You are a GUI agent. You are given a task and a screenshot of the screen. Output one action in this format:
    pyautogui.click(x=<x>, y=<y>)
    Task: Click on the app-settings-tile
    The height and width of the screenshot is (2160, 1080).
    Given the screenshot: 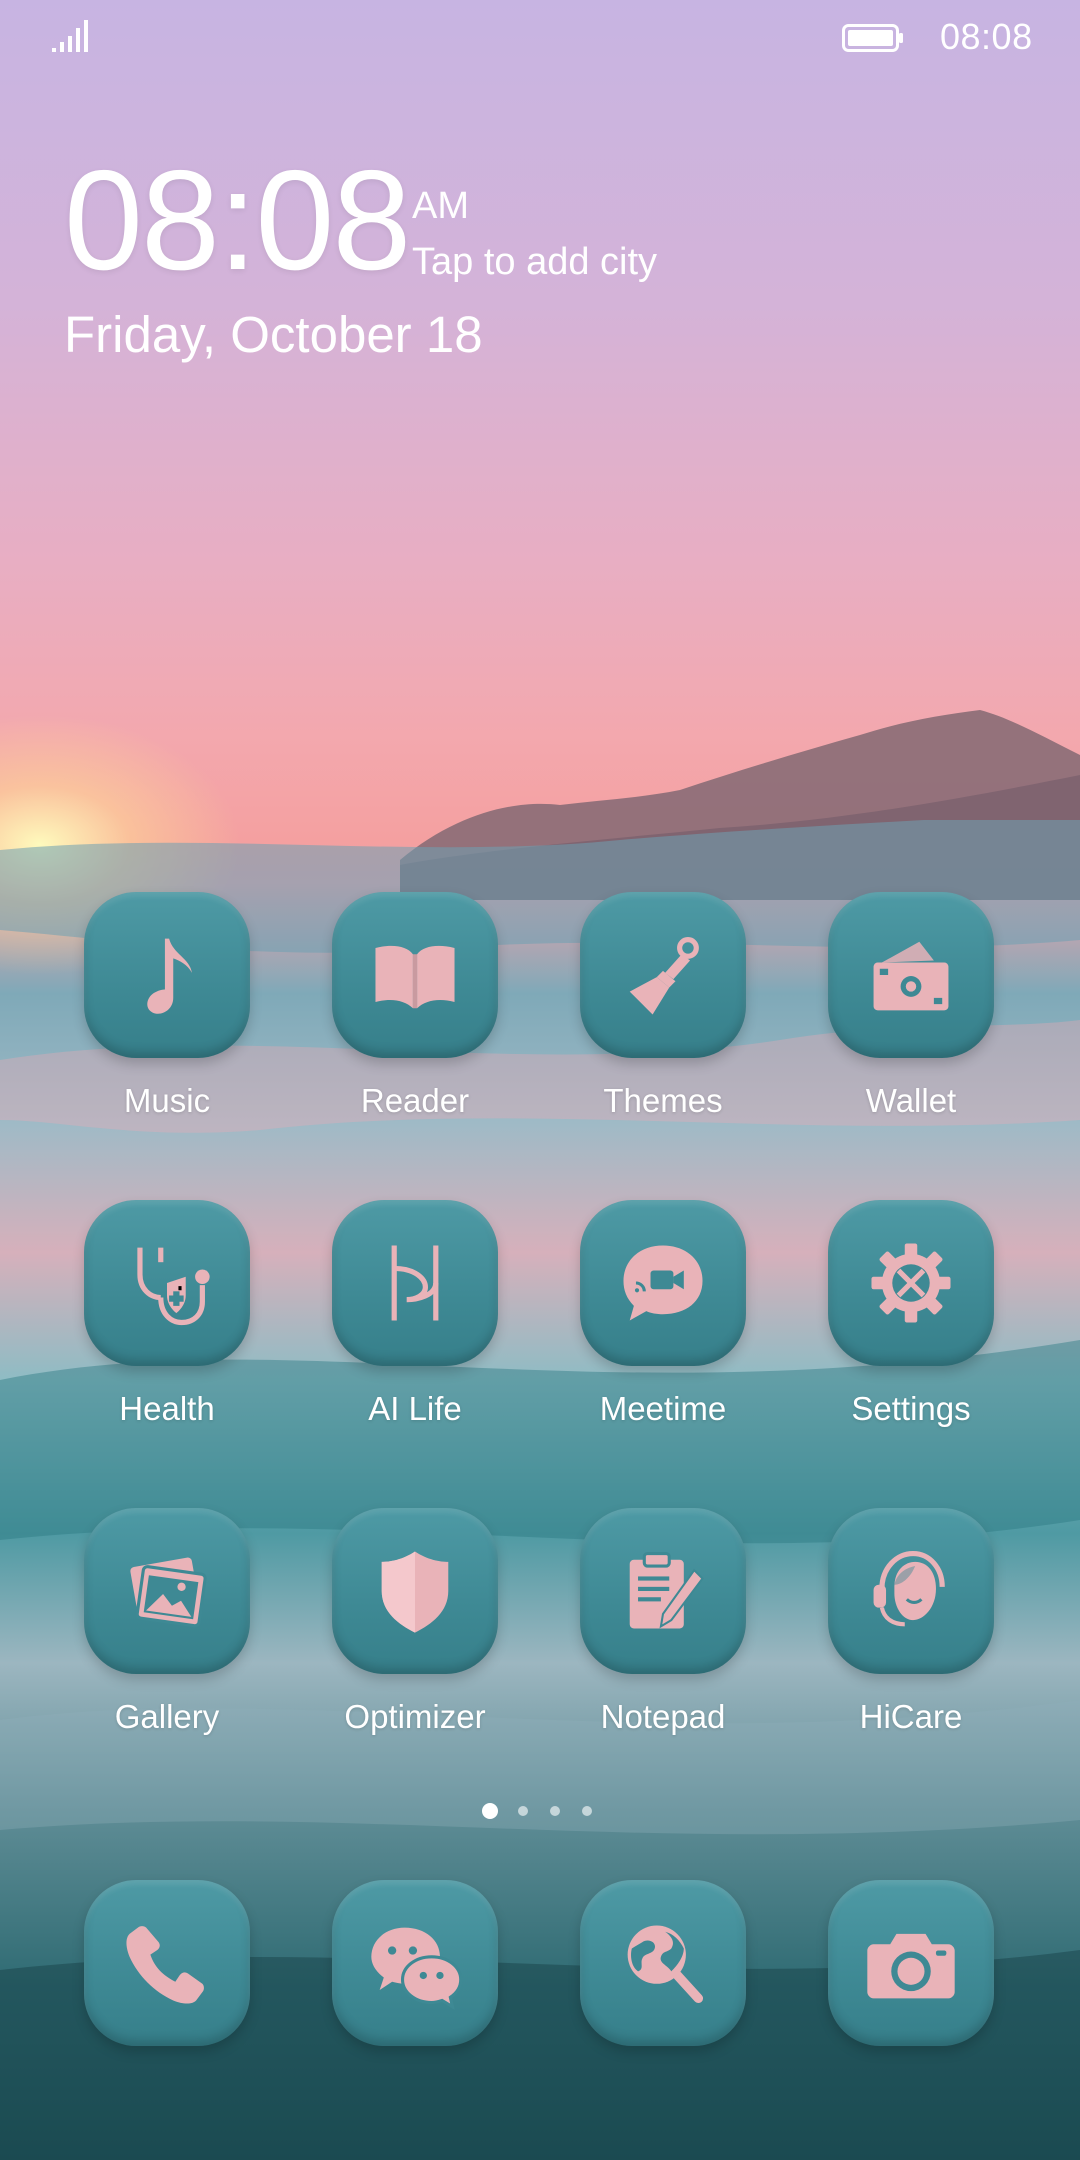 What is the action you would take?
    pyautogui.click(x=911, y=1283)
    